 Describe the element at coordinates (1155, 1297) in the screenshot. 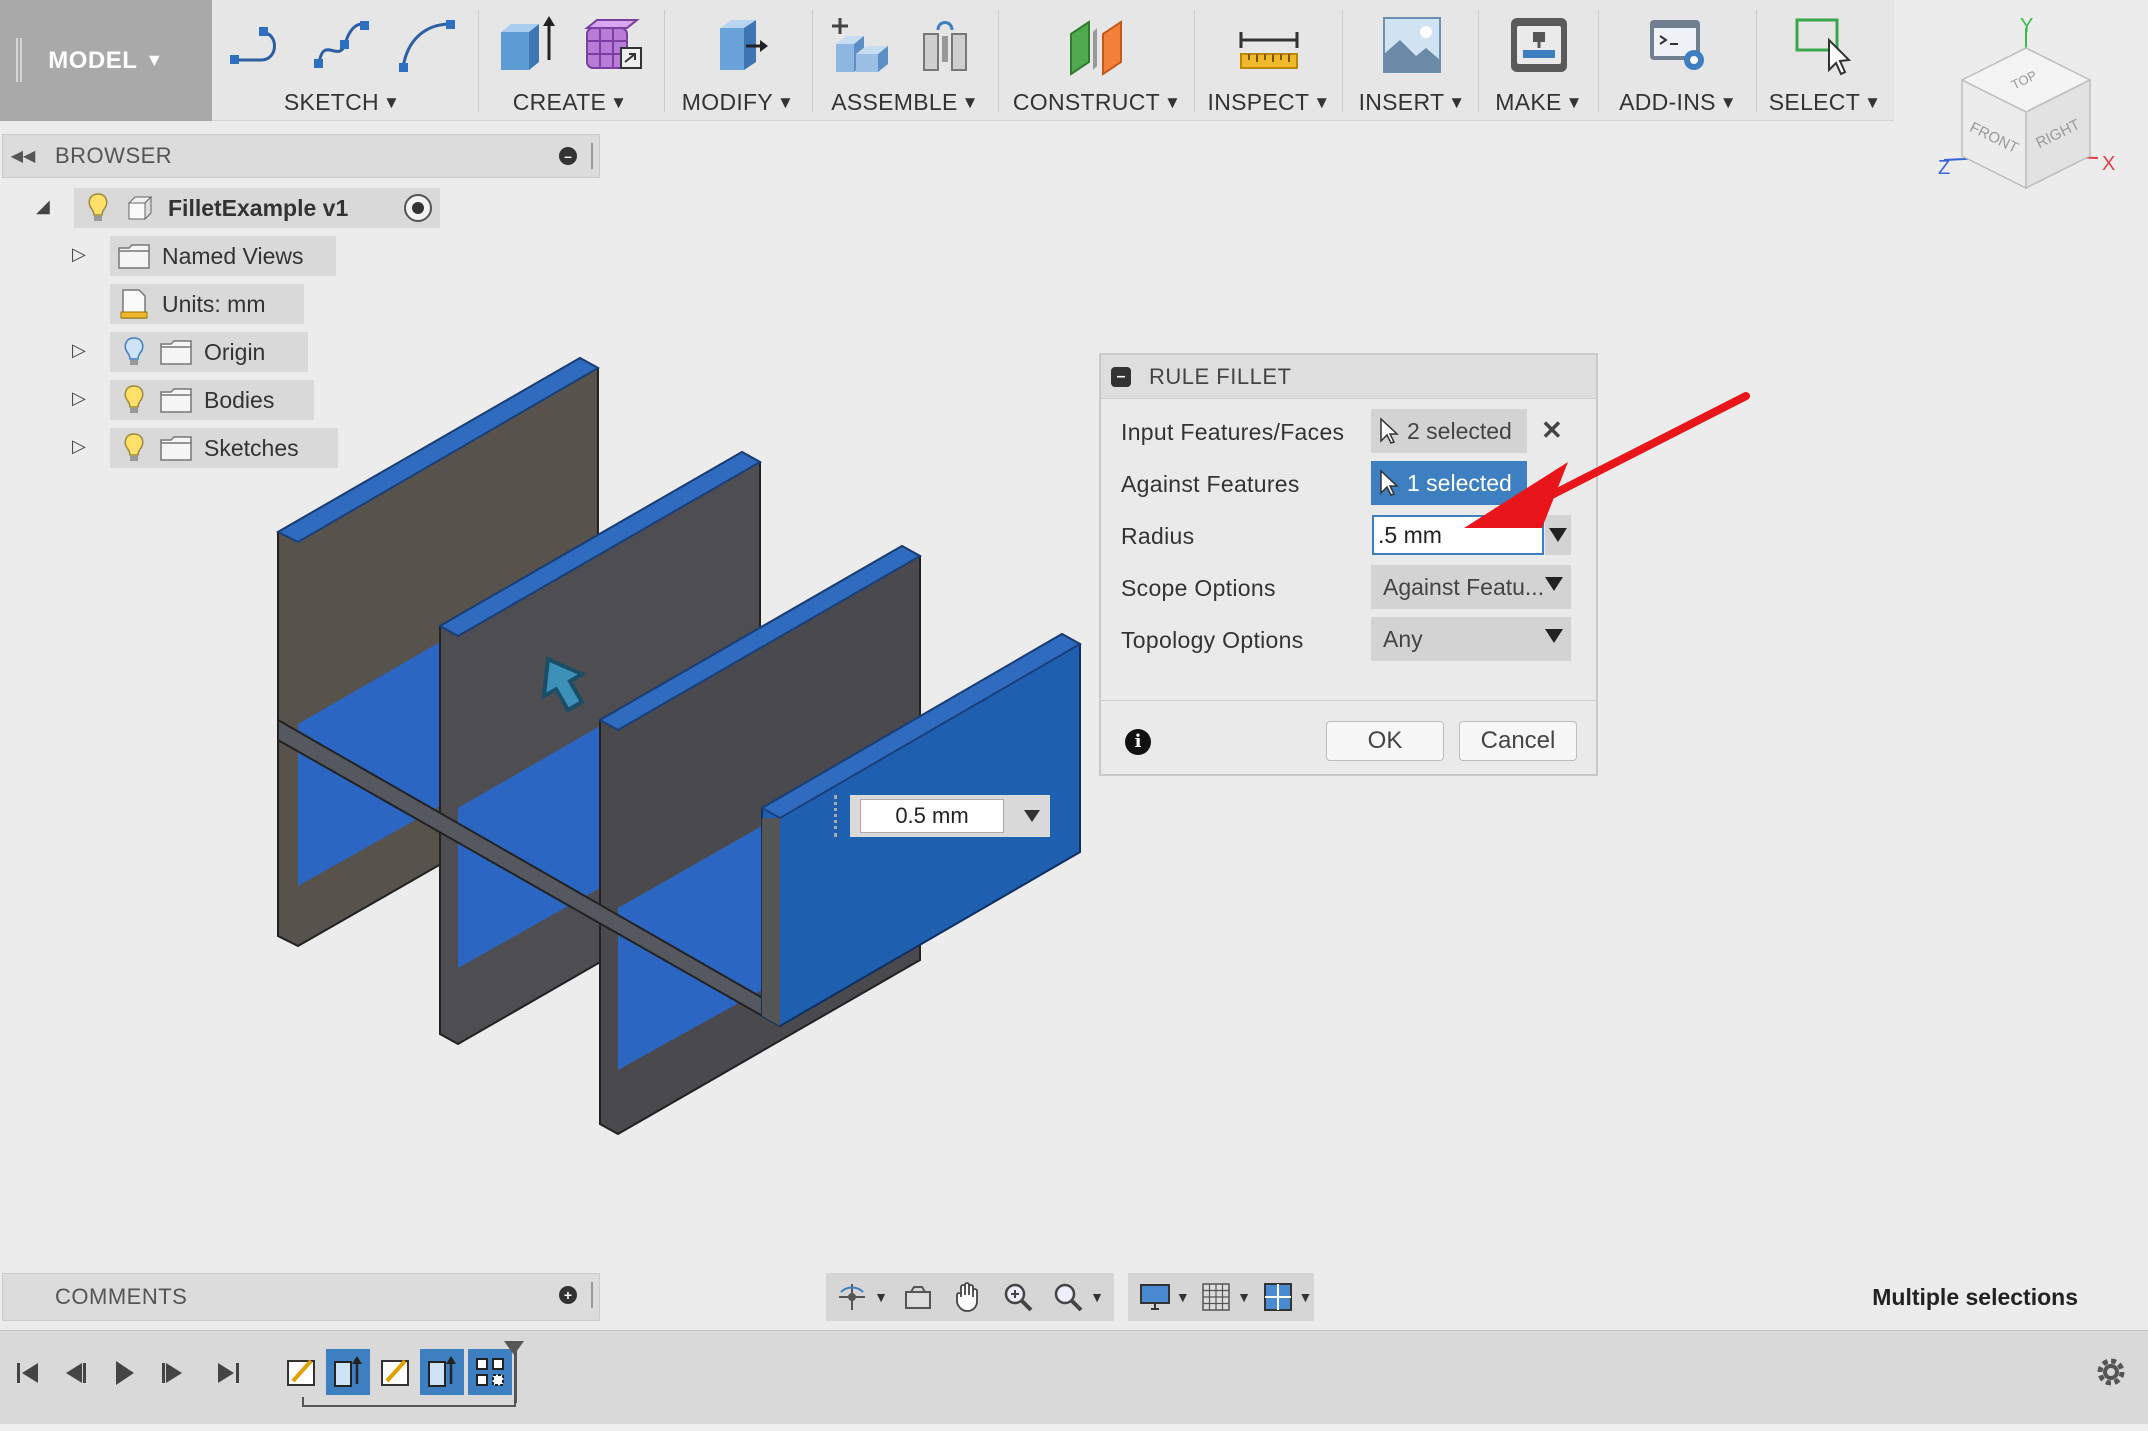

I see `display-settings-icon` at that location.